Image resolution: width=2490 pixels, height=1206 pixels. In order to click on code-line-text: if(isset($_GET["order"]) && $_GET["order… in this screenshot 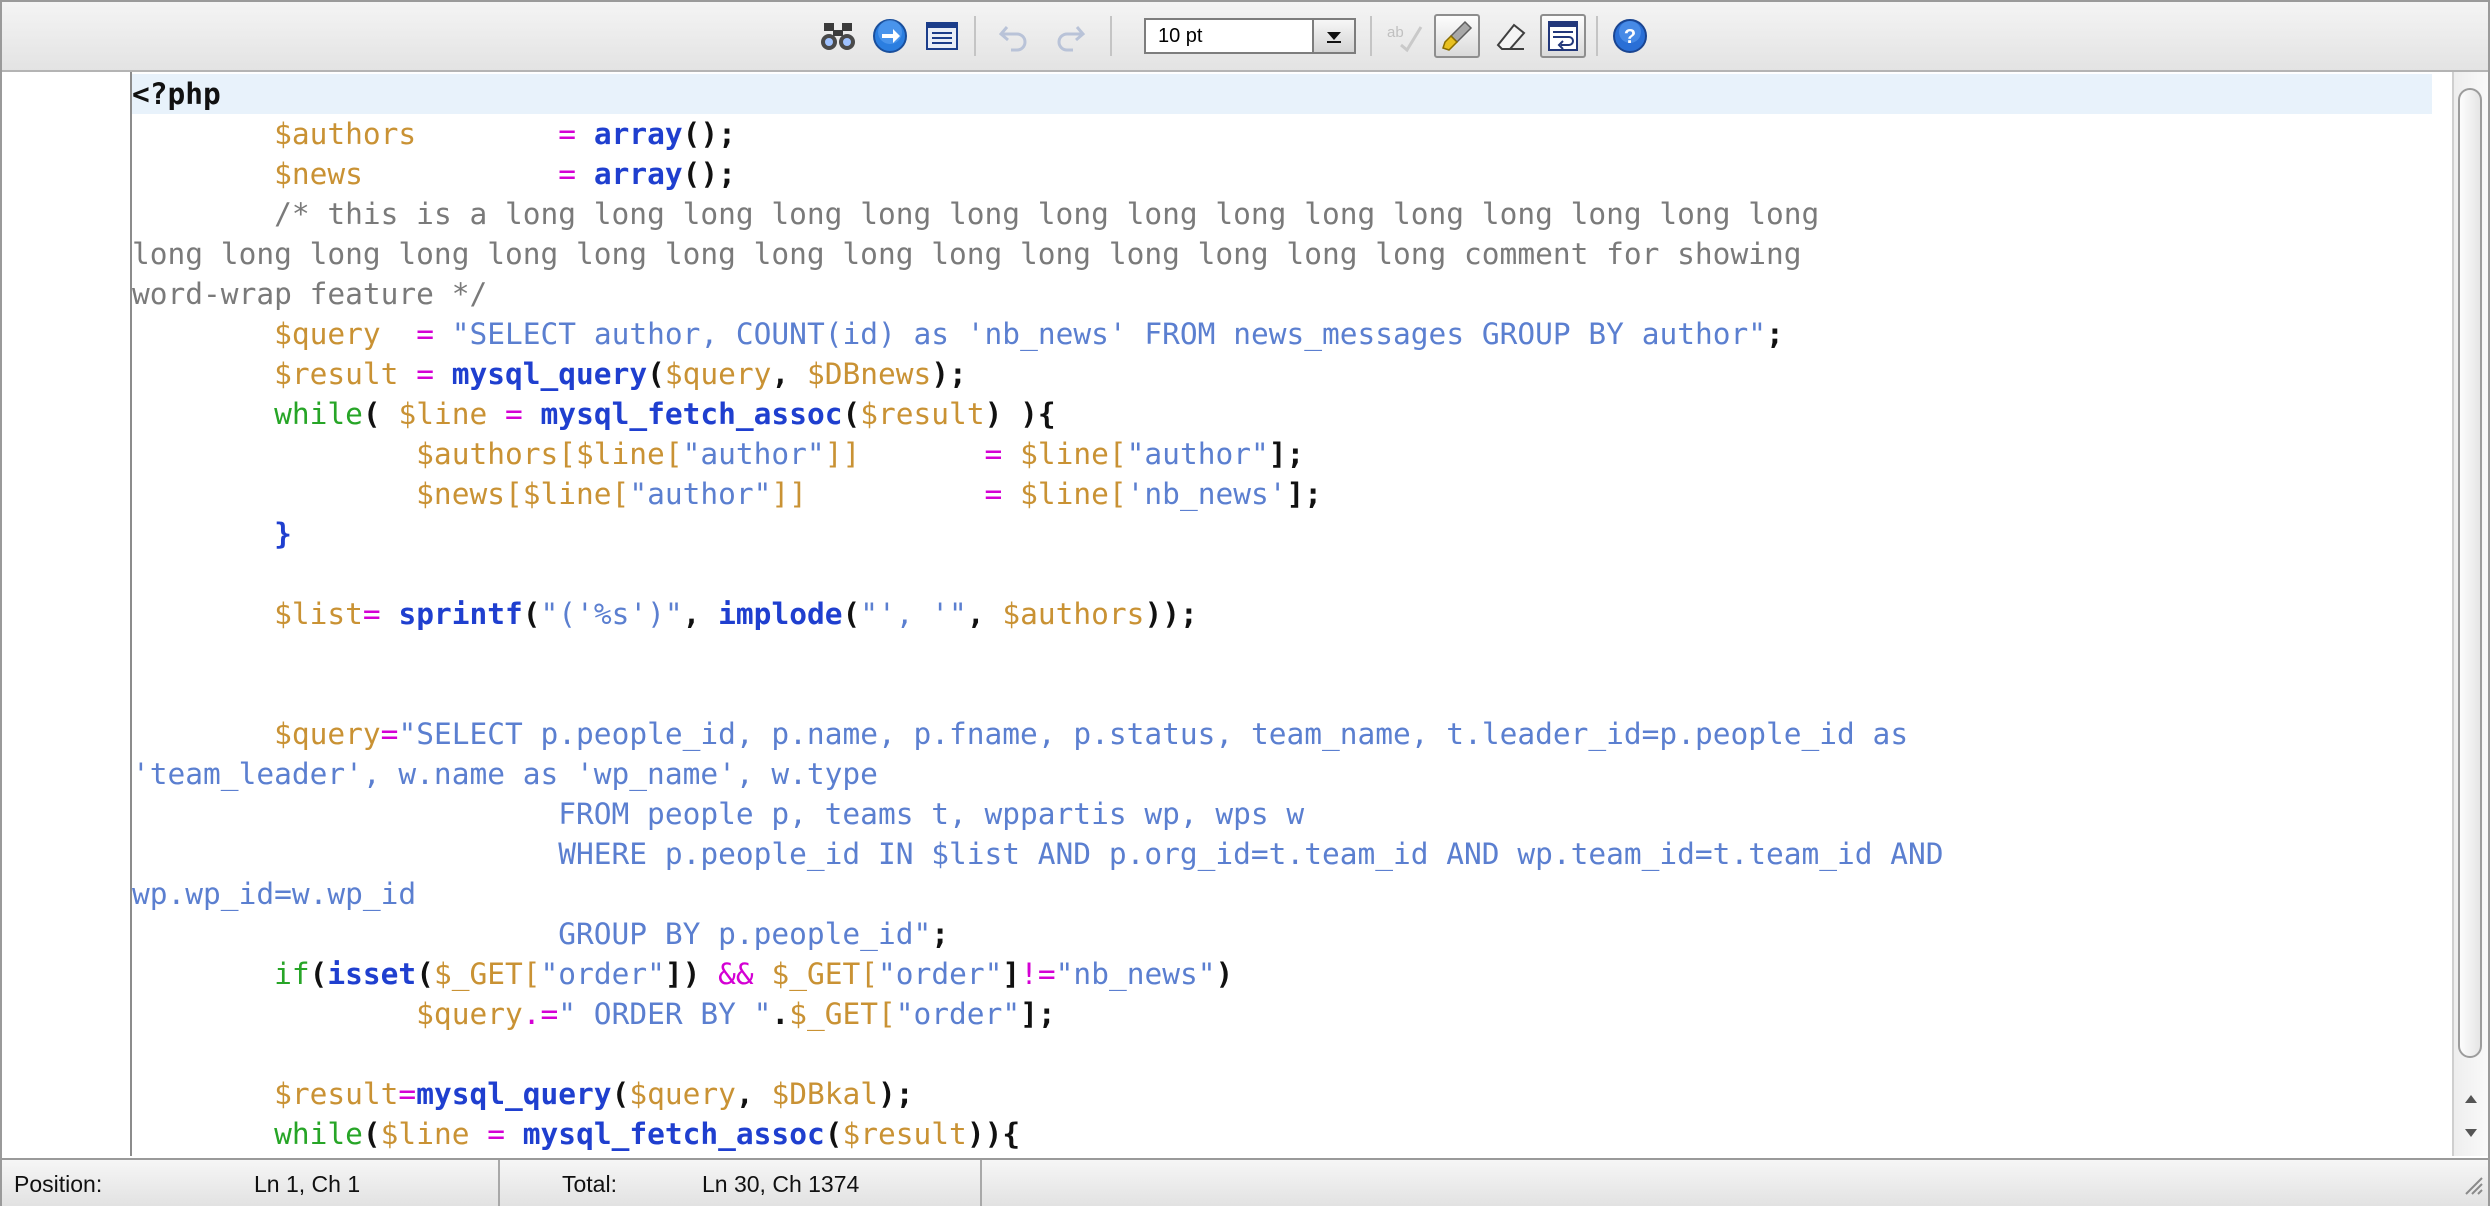, I will do `click(1282, 974)`.